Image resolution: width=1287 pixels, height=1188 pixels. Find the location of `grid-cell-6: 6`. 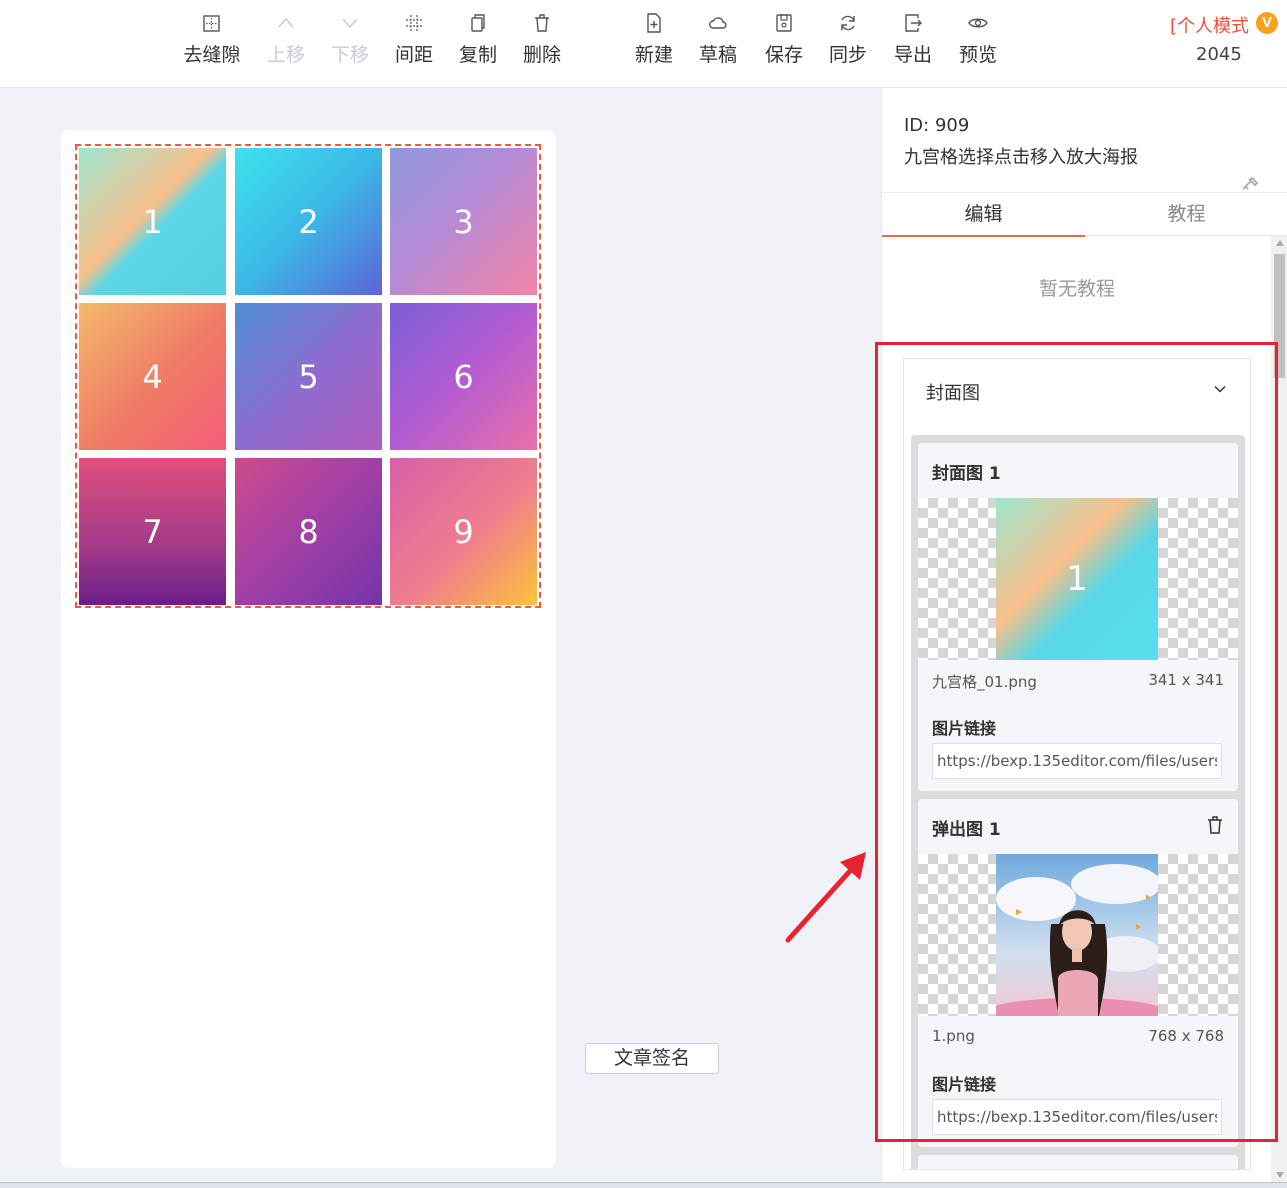

grid-cell-6: 6 is located at coordinates (463, 376).